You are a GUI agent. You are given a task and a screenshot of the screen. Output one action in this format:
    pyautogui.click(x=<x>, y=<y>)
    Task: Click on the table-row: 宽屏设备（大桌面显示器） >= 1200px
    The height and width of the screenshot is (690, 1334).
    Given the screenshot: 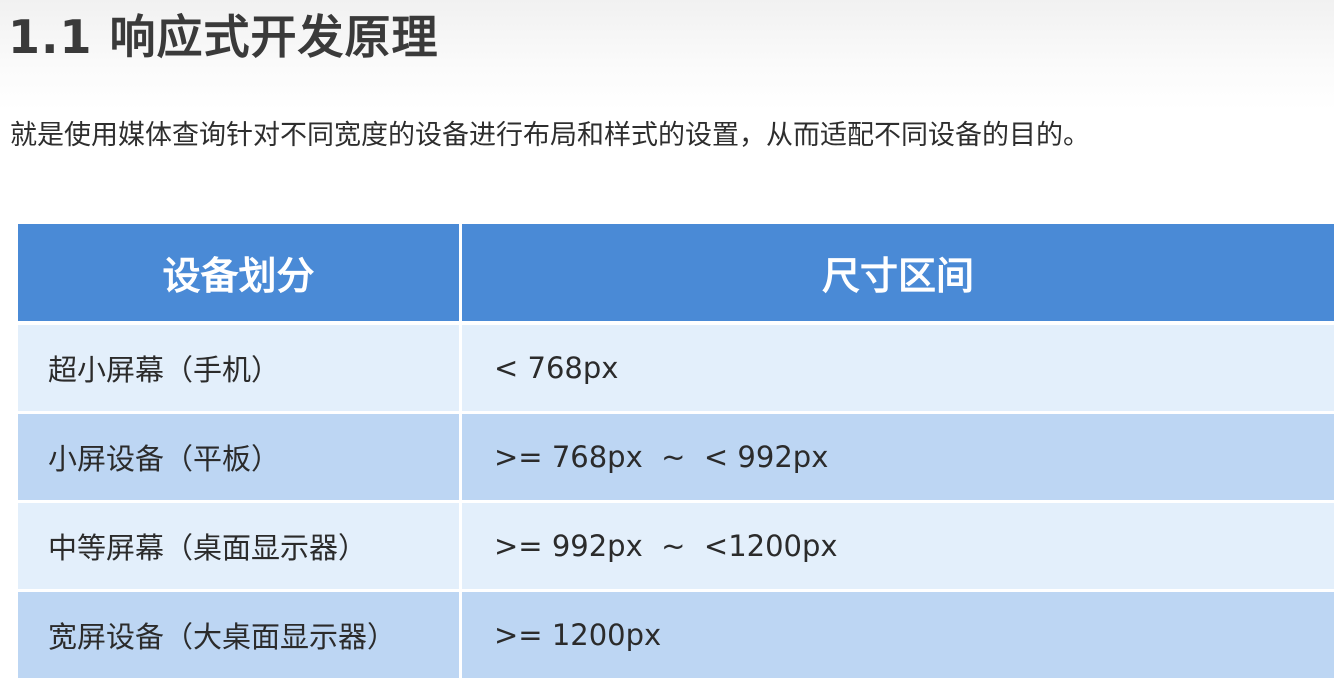 What is the action you would take?
    pyautogui.click(x=676, y=635)
    